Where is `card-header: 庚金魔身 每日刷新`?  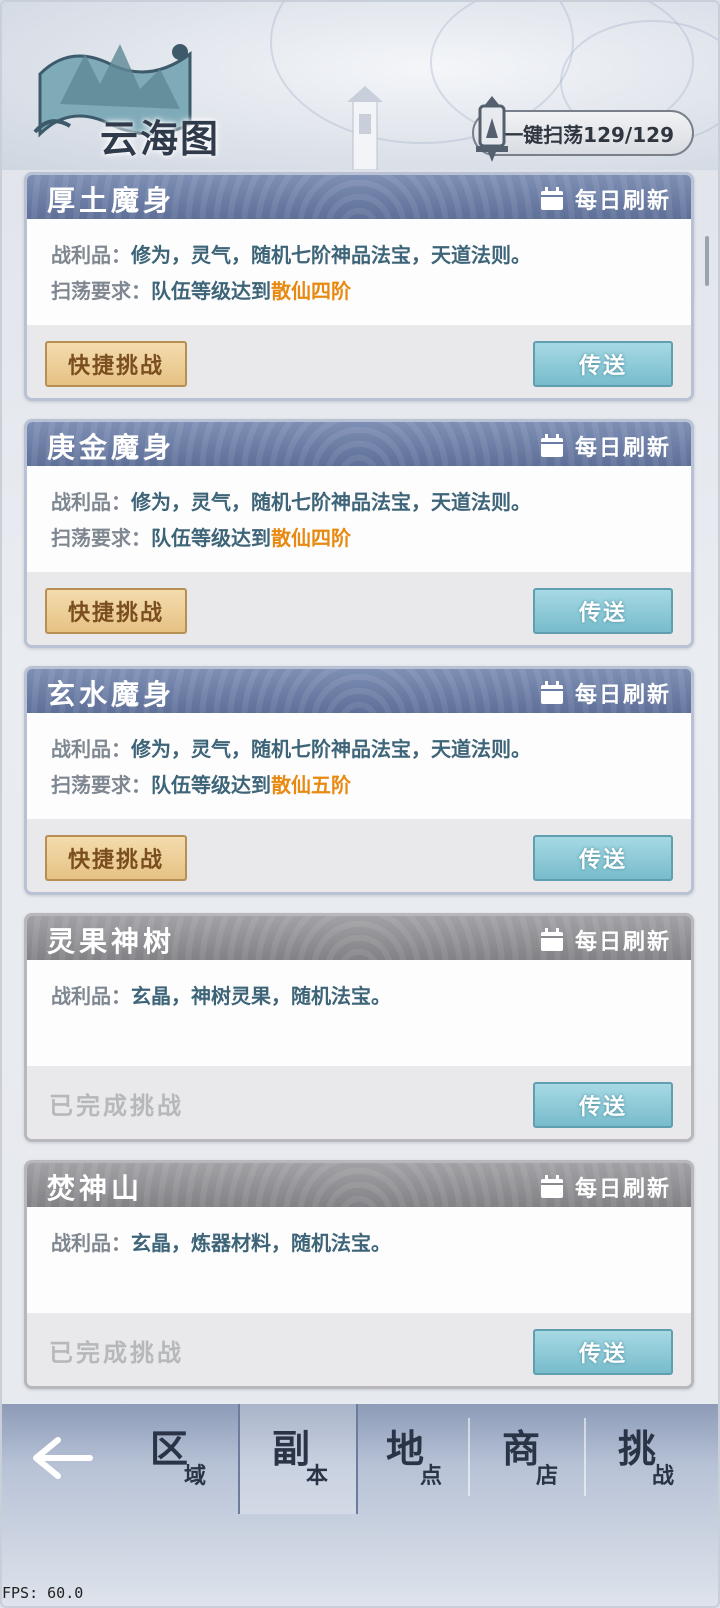 card-header: 庚金魔身 每日刷新 is located at coordinates (359, 444).